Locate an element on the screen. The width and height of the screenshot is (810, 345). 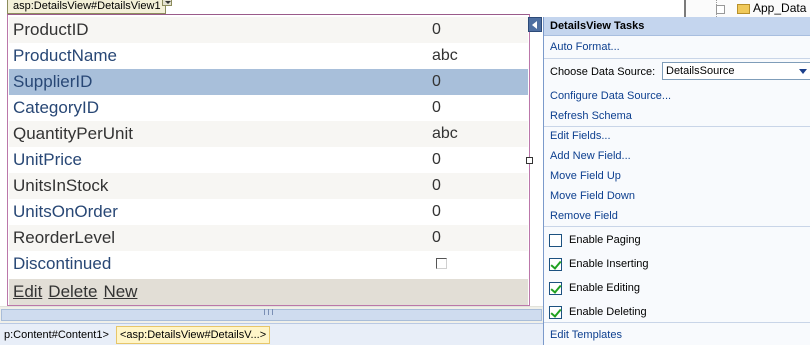
resize-handle is located at coordinates (529, 160).